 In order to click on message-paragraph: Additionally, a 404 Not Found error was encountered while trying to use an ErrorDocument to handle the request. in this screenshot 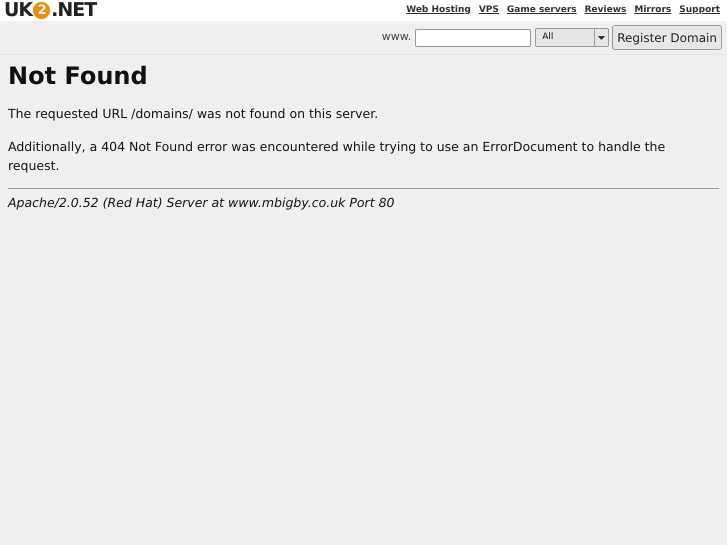, I will do `click(337, 156)`.